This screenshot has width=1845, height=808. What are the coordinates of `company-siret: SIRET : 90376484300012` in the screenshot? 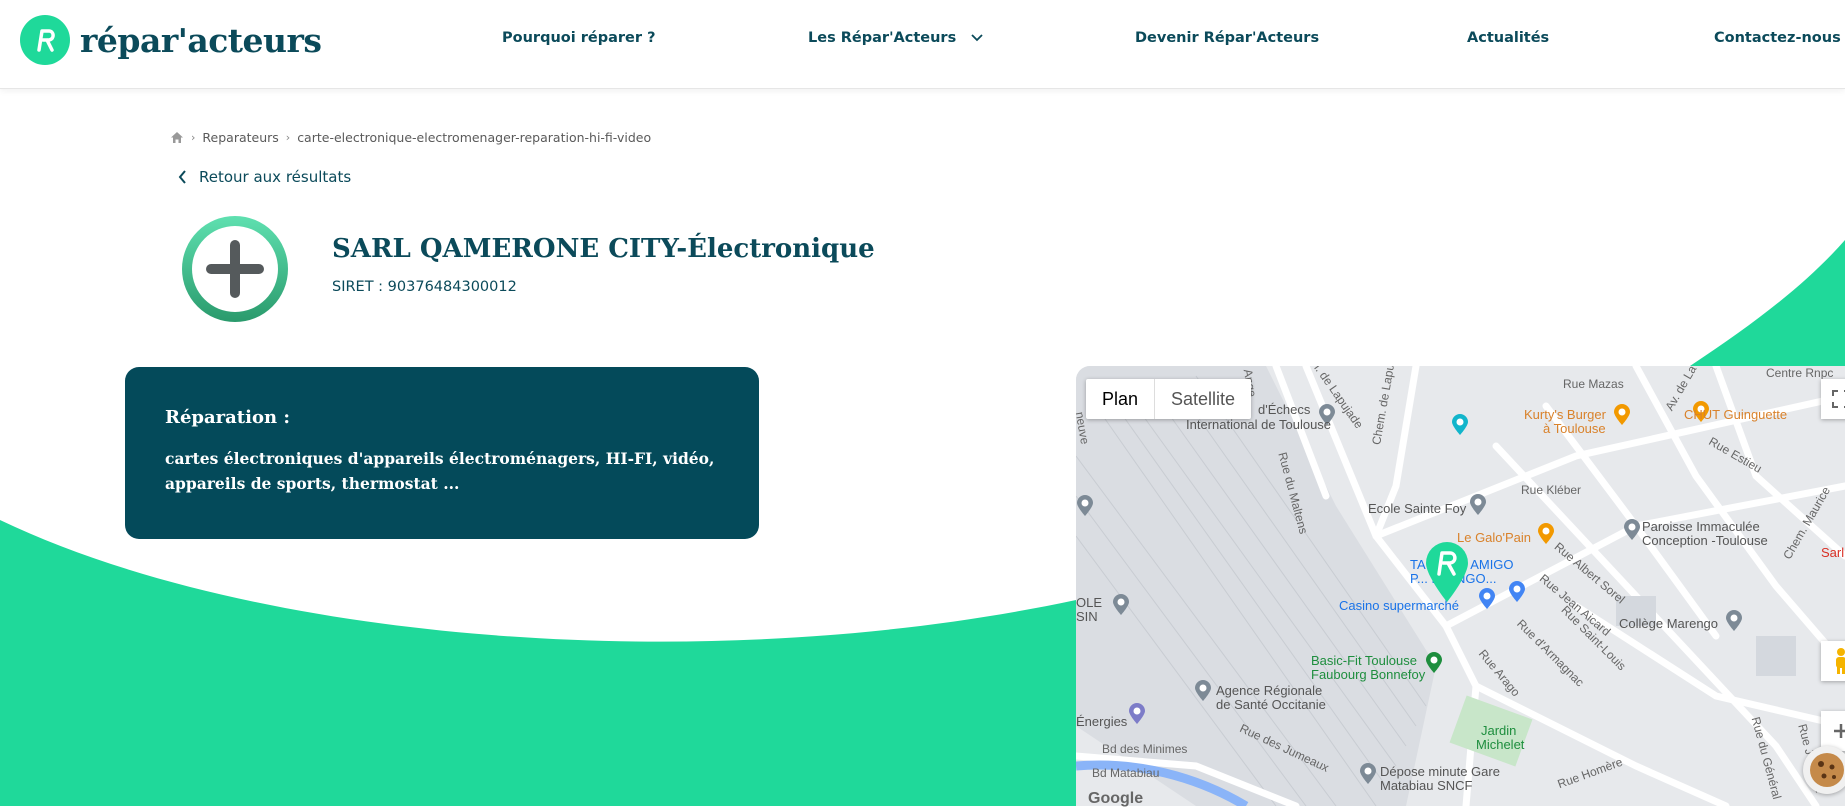 It's located at (424, 287).